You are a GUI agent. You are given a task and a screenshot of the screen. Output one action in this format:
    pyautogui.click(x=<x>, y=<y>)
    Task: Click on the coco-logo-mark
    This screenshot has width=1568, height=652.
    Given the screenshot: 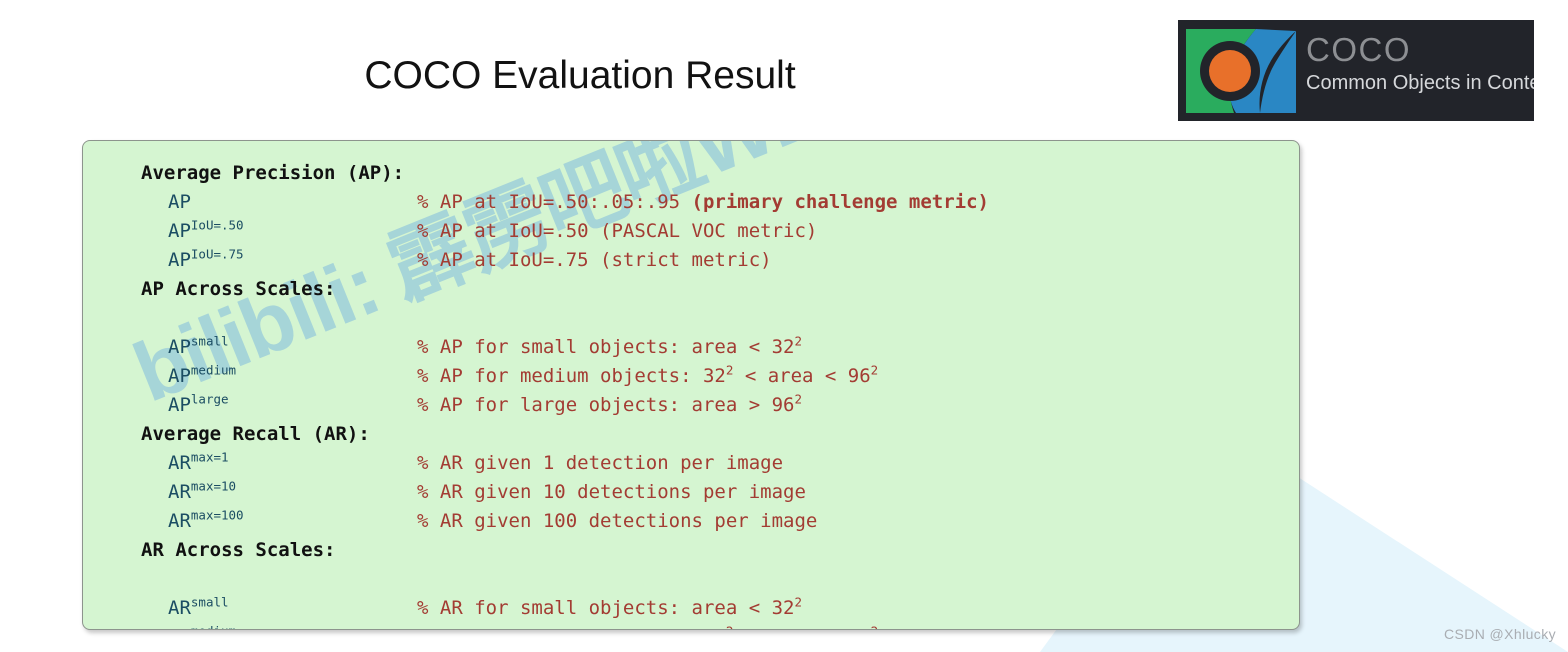 What is the action you would take?
    pyautogui.click(x=1241, y=71)
    